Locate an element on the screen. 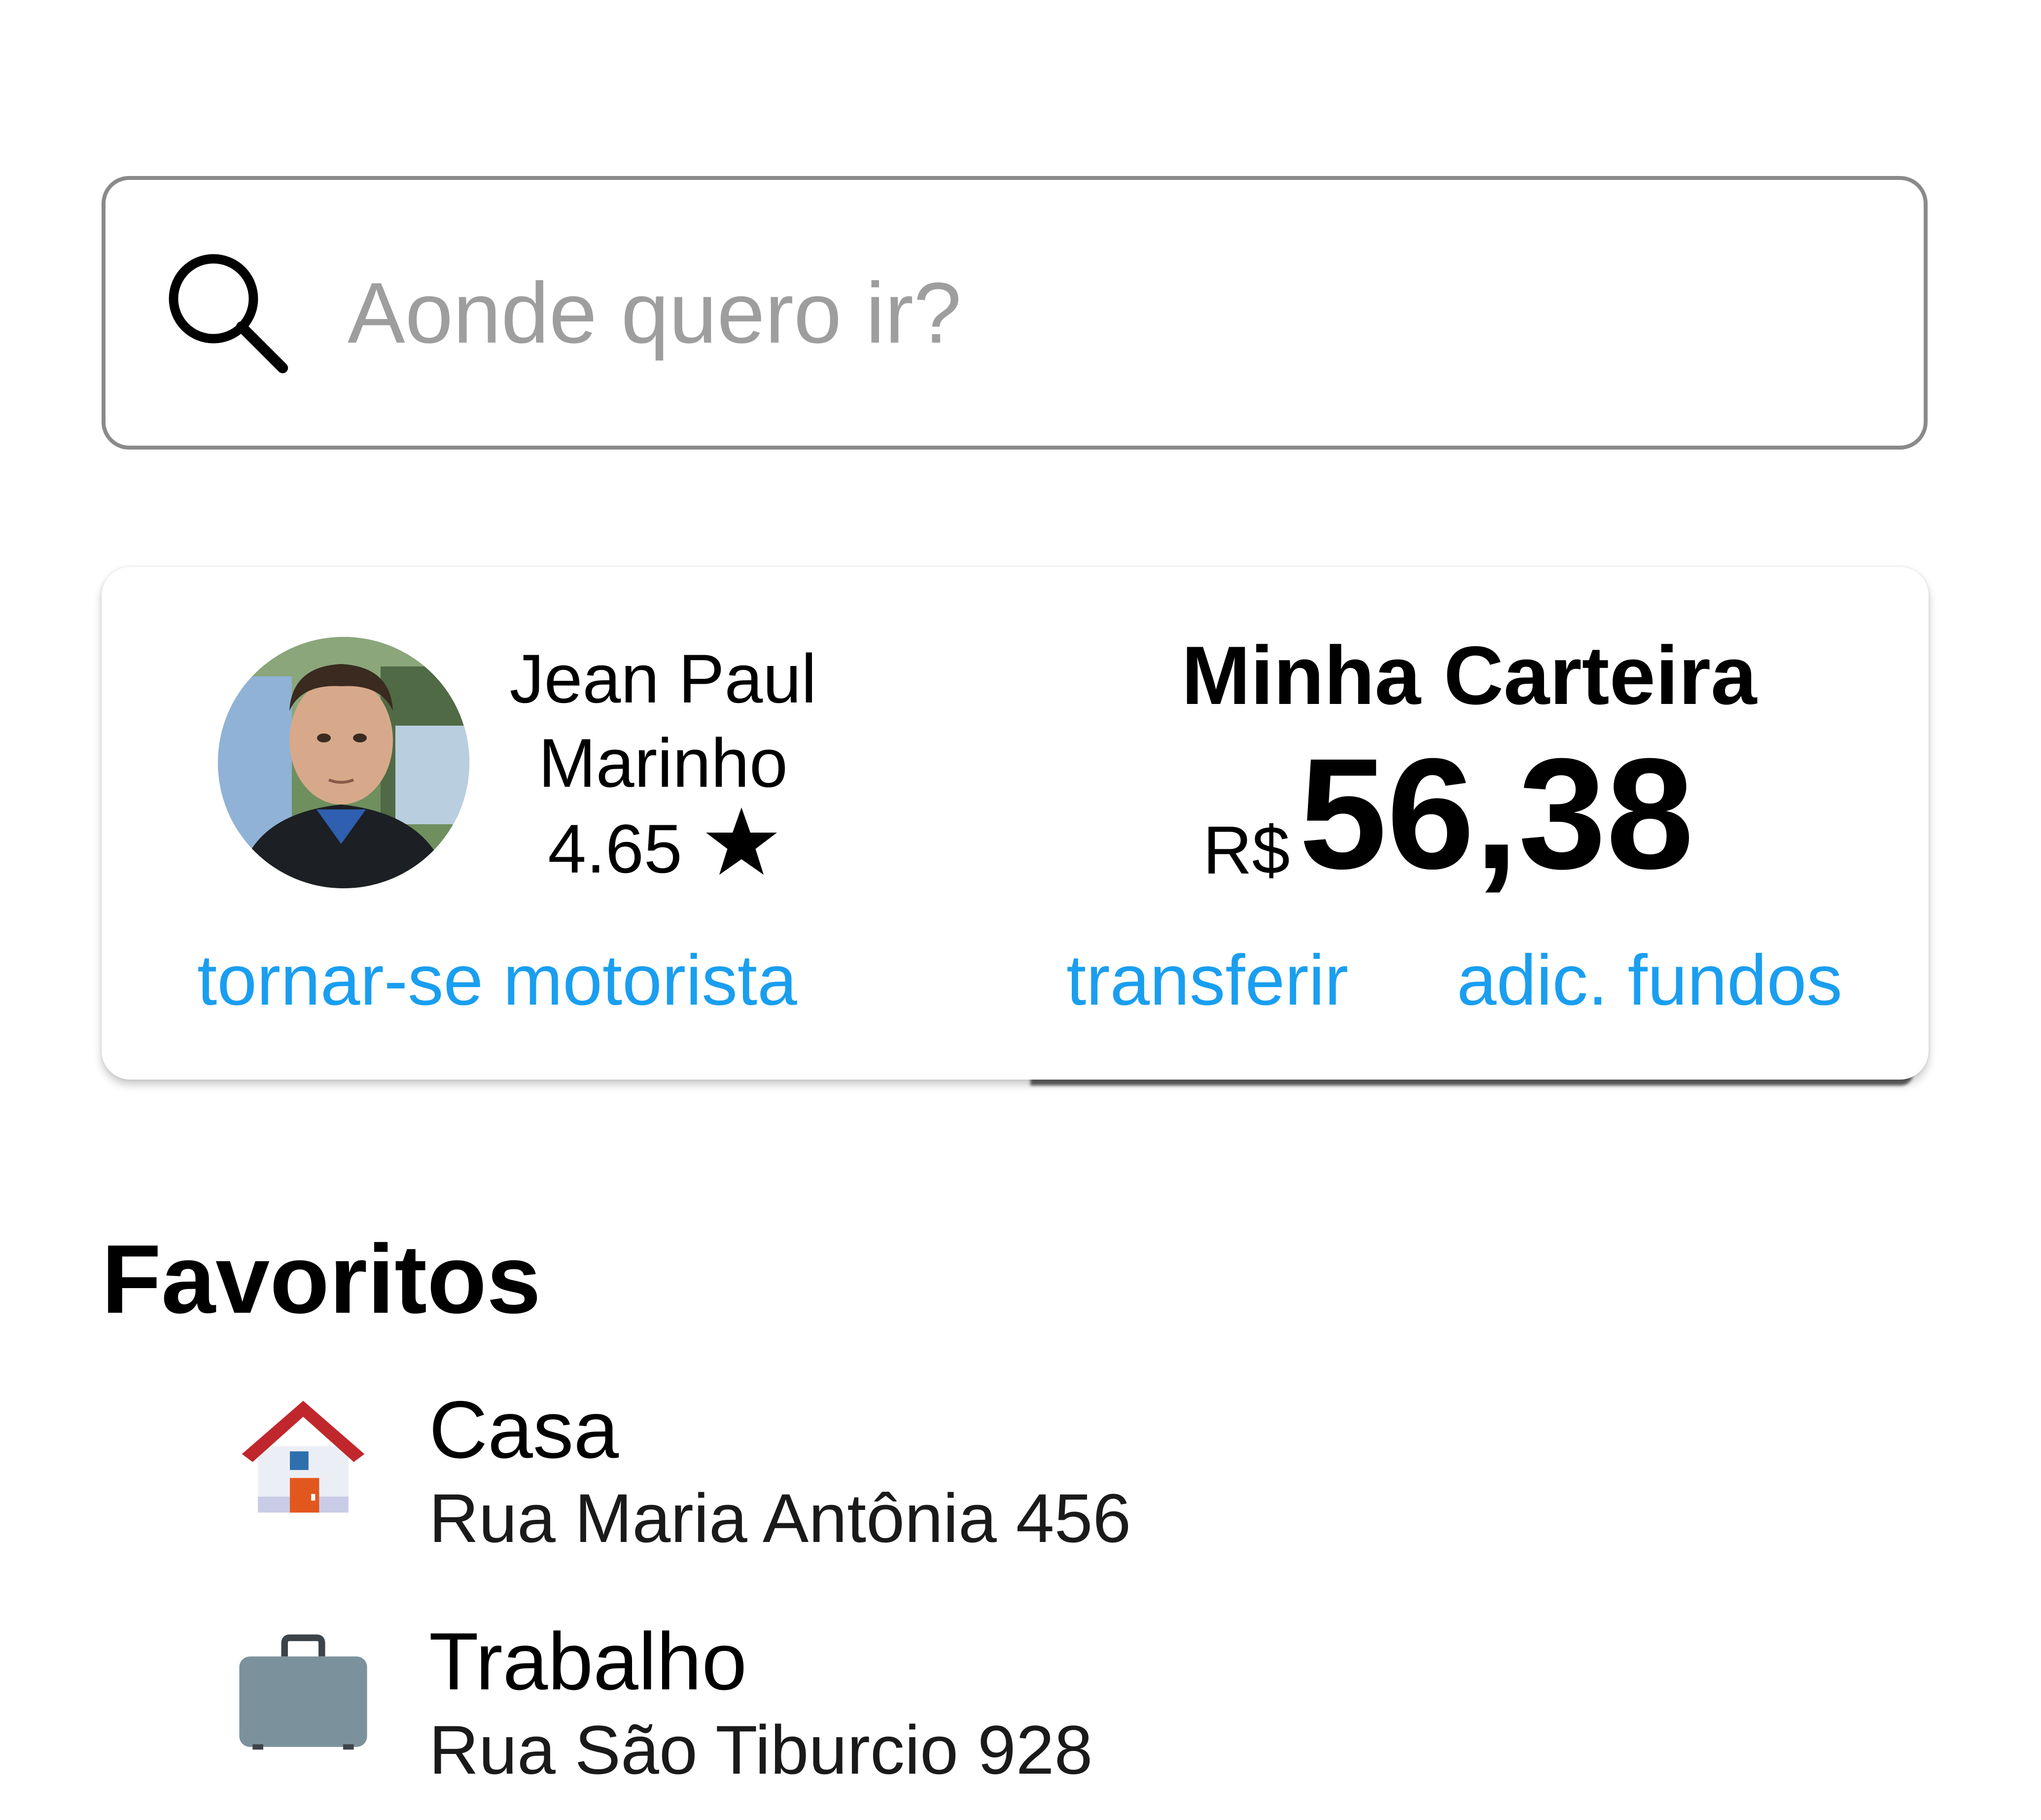  favorite-item-trabalho: Trabalho Rua São Tiburcio 928 is located at coordinates (1035, 1715).